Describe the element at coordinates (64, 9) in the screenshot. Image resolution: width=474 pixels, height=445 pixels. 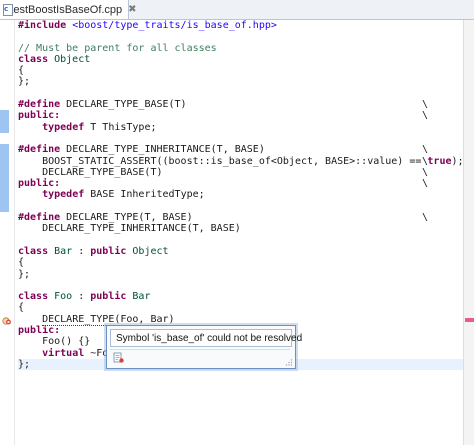
I see `tab-title: *testBoostIsBaseOf.cpp` at that location.